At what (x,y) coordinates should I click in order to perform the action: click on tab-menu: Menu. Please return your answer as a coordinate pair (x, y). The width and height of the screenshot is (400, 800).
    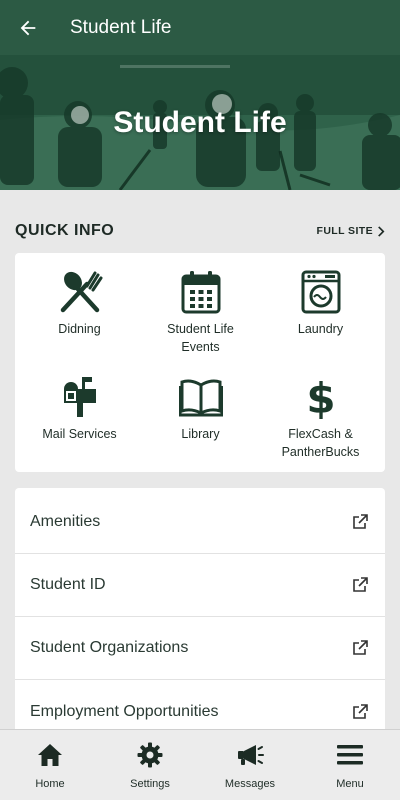
    Looking at the image, I should click on (350, 765).